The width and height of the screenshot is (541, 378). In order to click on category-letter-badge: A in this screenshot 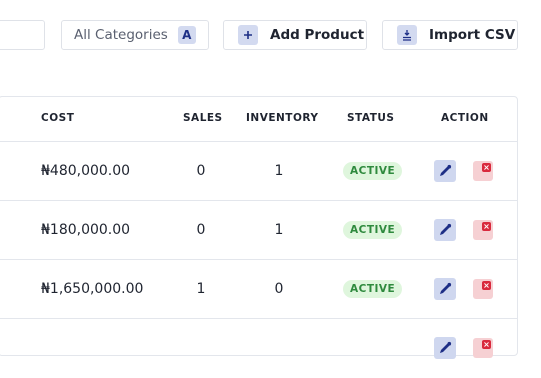, I will do `click(186, 35)`.